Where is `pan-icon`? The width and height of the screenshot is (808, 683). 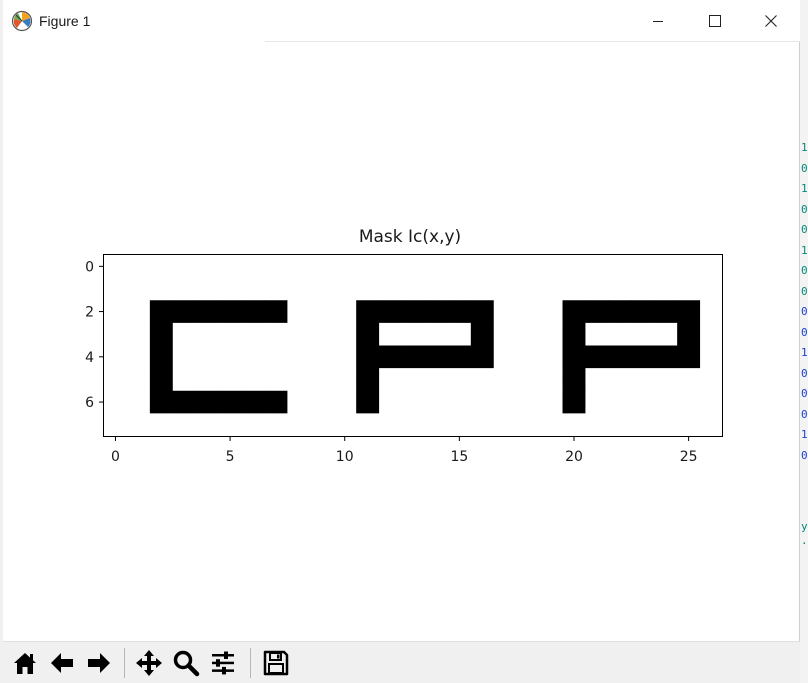
pan-icon is located at coordinates (149, 663).